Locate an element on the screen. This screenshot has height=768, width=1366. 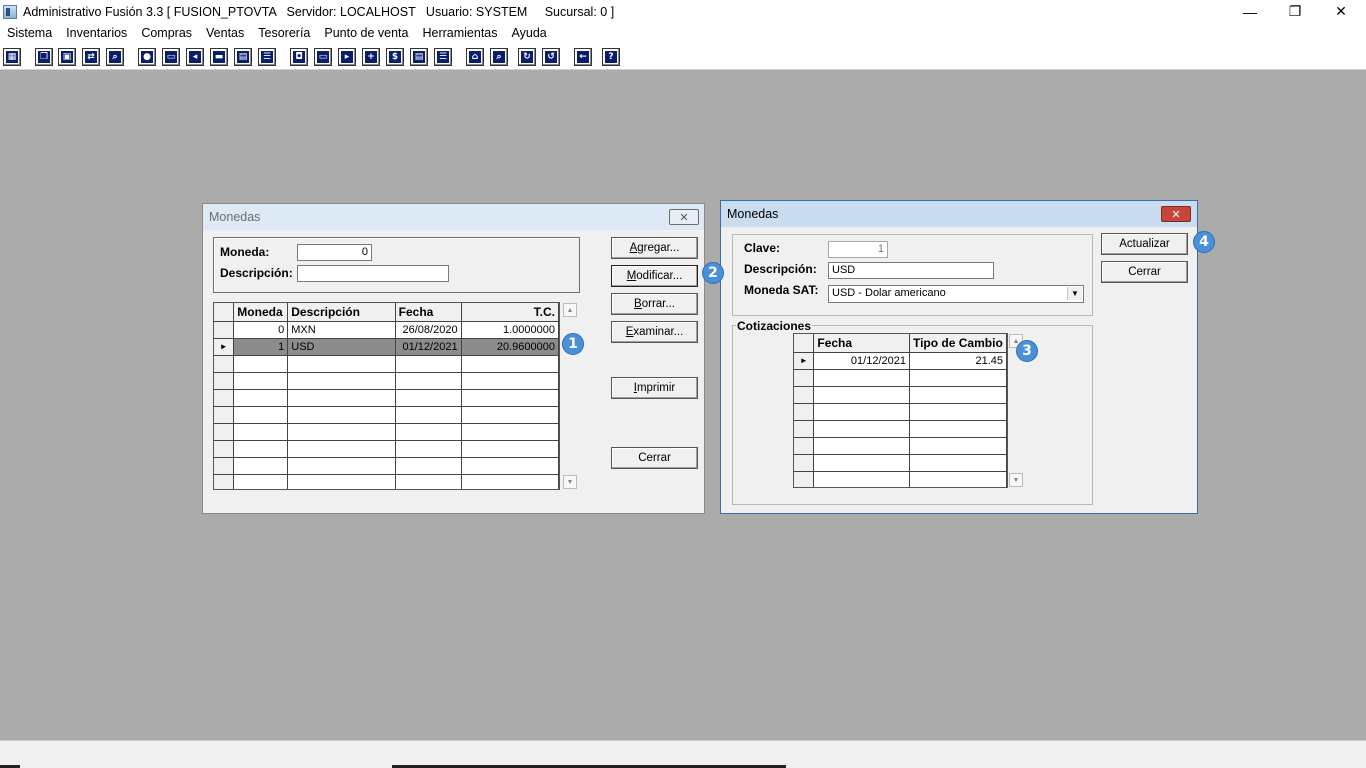
home-icon: ⌂ is located at coordinates (475, 57).